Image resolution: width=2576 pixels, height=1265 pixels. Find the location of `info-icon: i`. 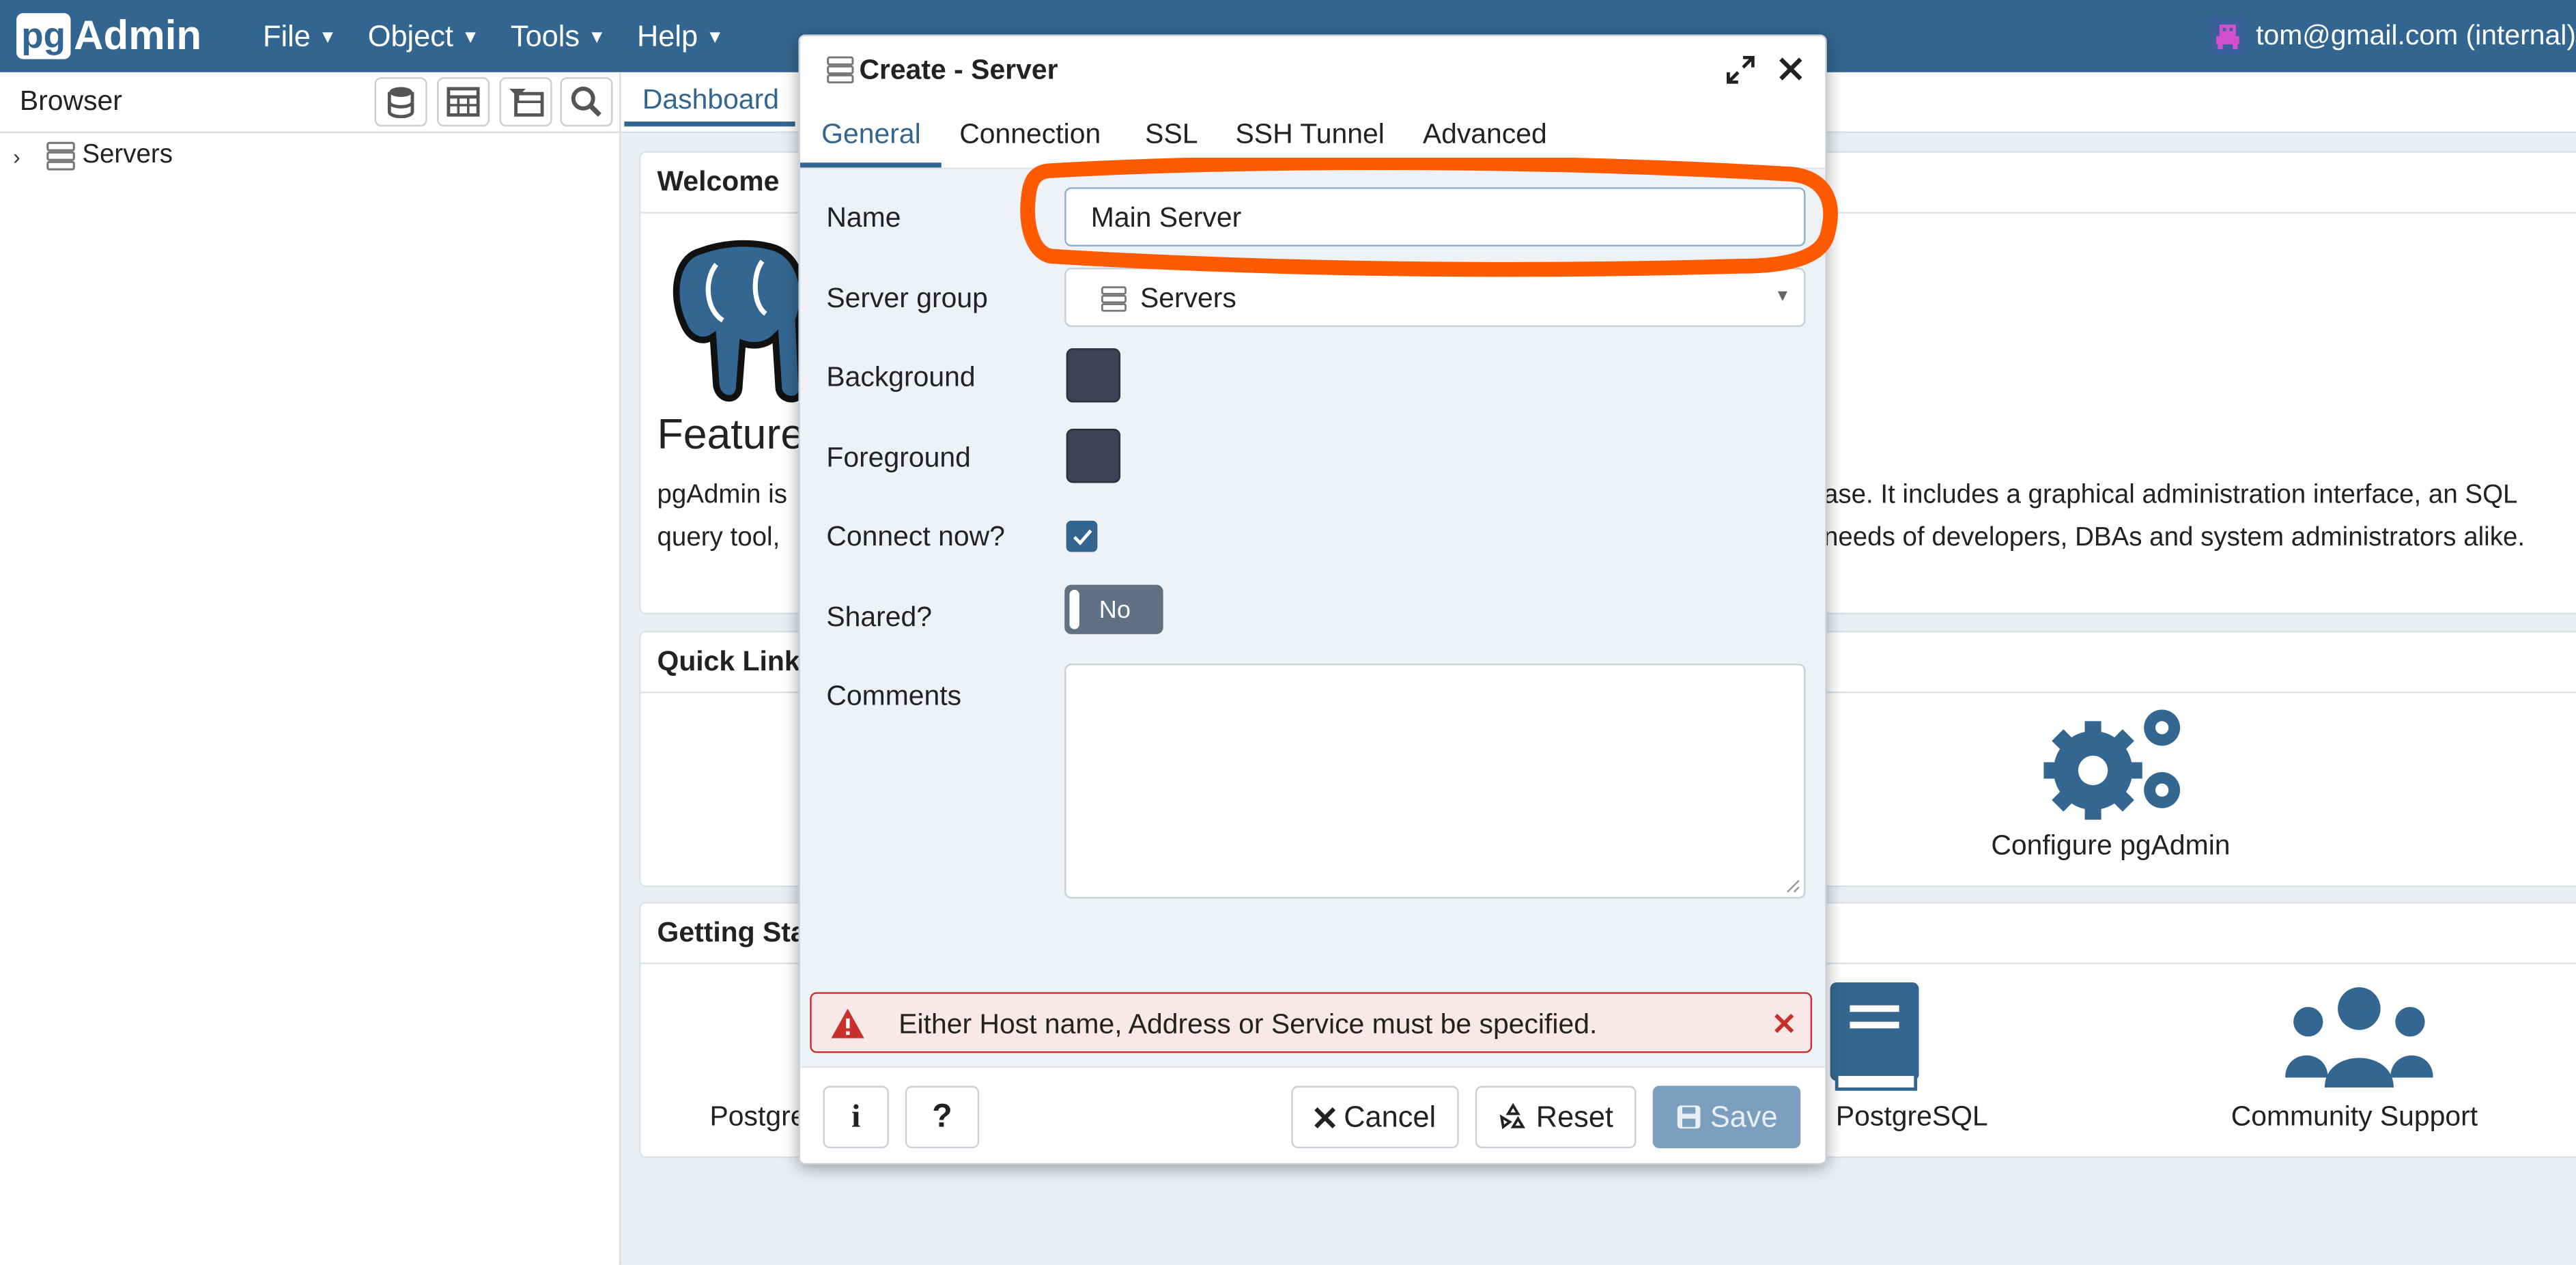

info-icon: i is located at coordinates (856, 1116).